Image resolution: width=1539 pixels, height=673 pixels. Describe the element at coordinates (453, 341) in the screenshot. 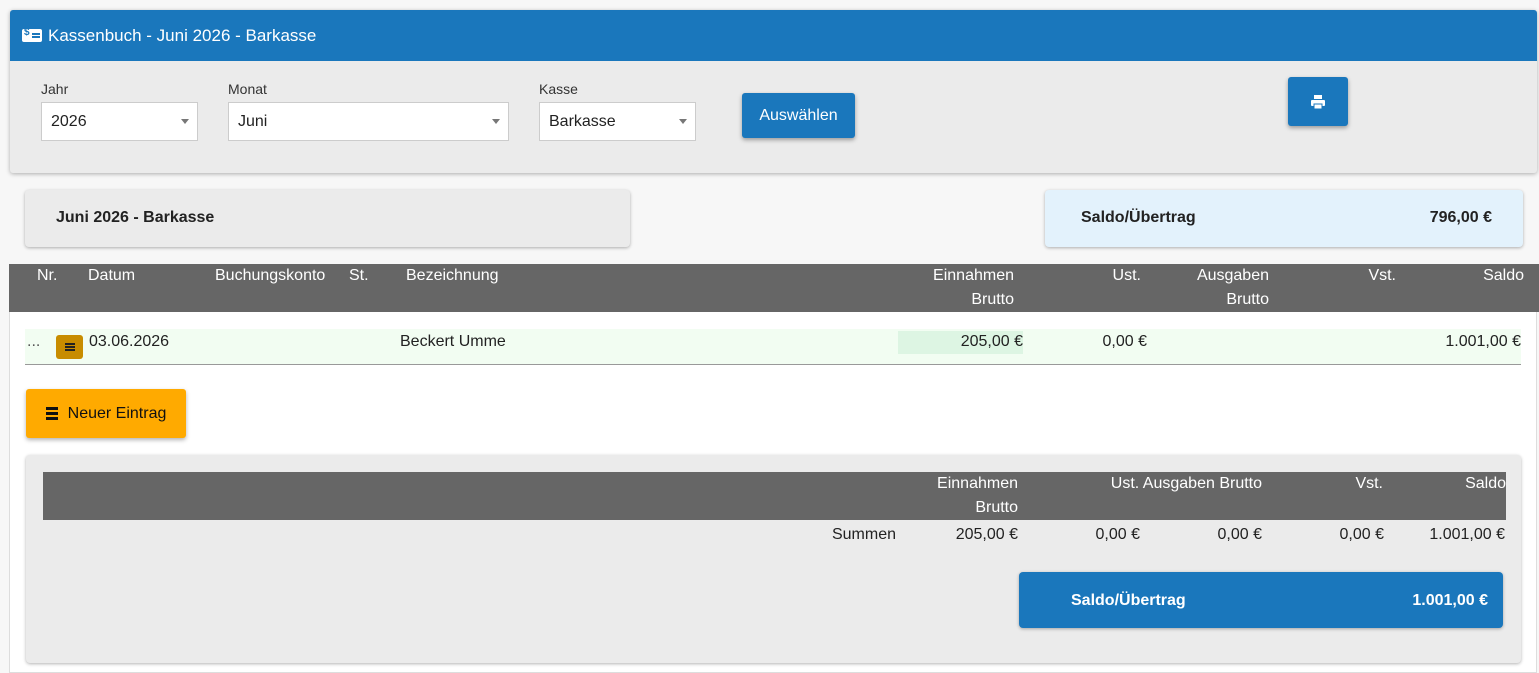

I see `row-bezeichnung: Beckert Umme` at that location.